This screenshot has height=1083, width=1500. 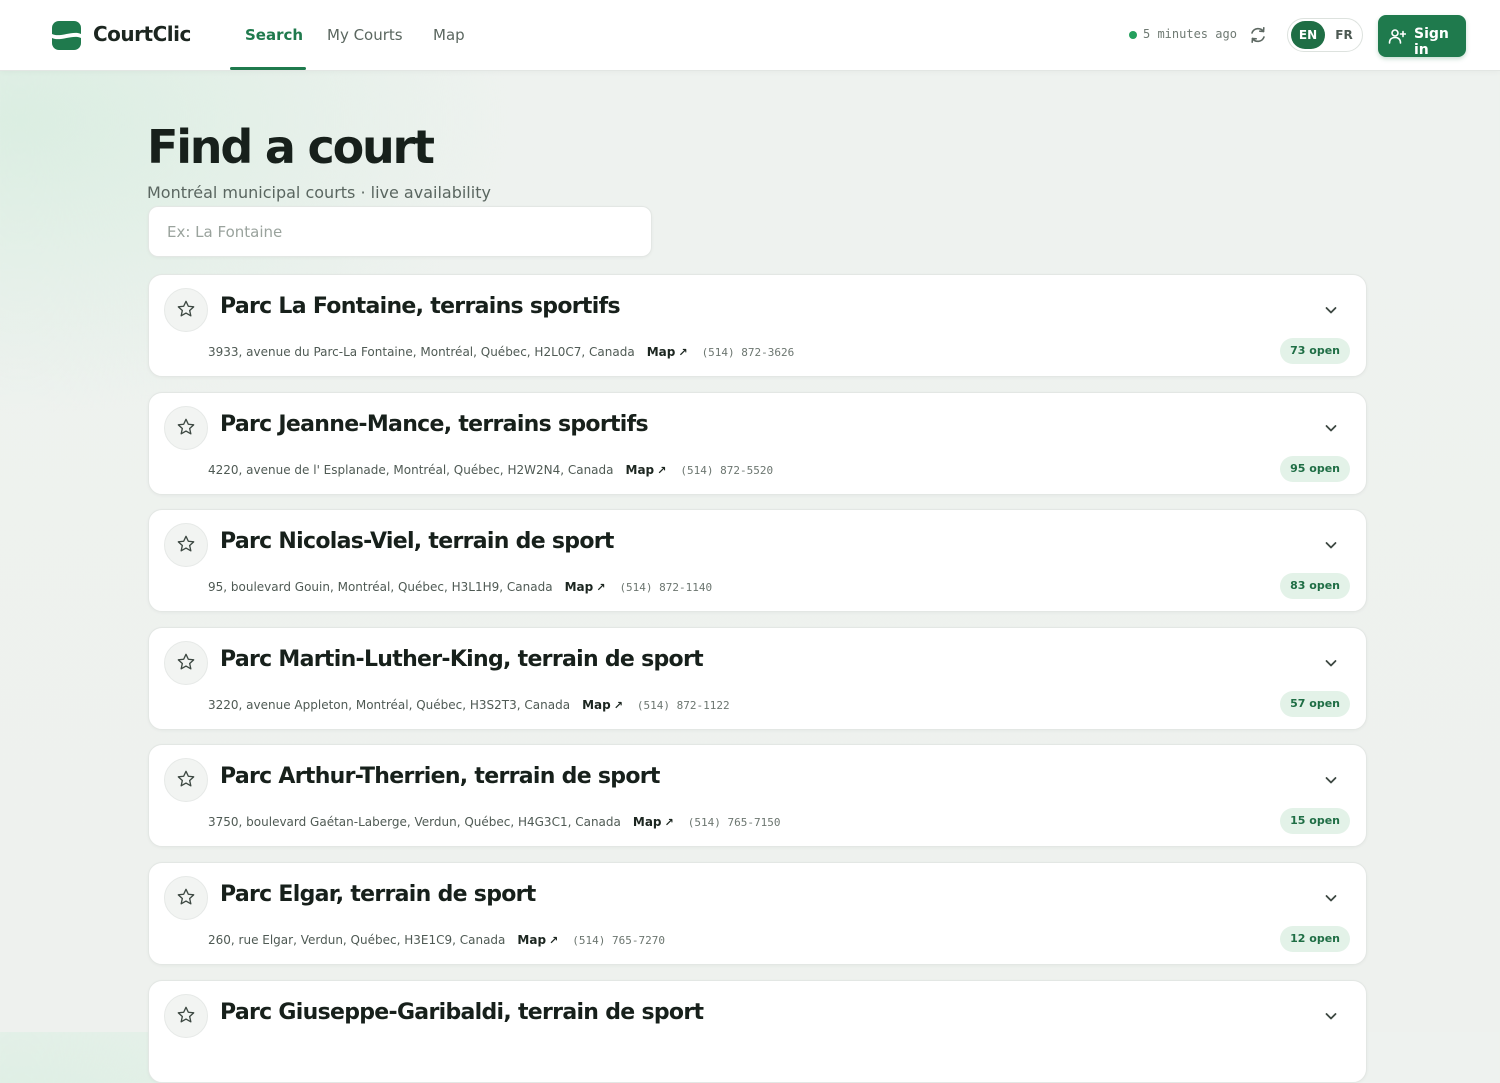 What do you see at coordinates (420, 306) in the screenshot?
I see `court-name: Parc La Fontaine, terrains sportifs` at bounding box center [420, 306].